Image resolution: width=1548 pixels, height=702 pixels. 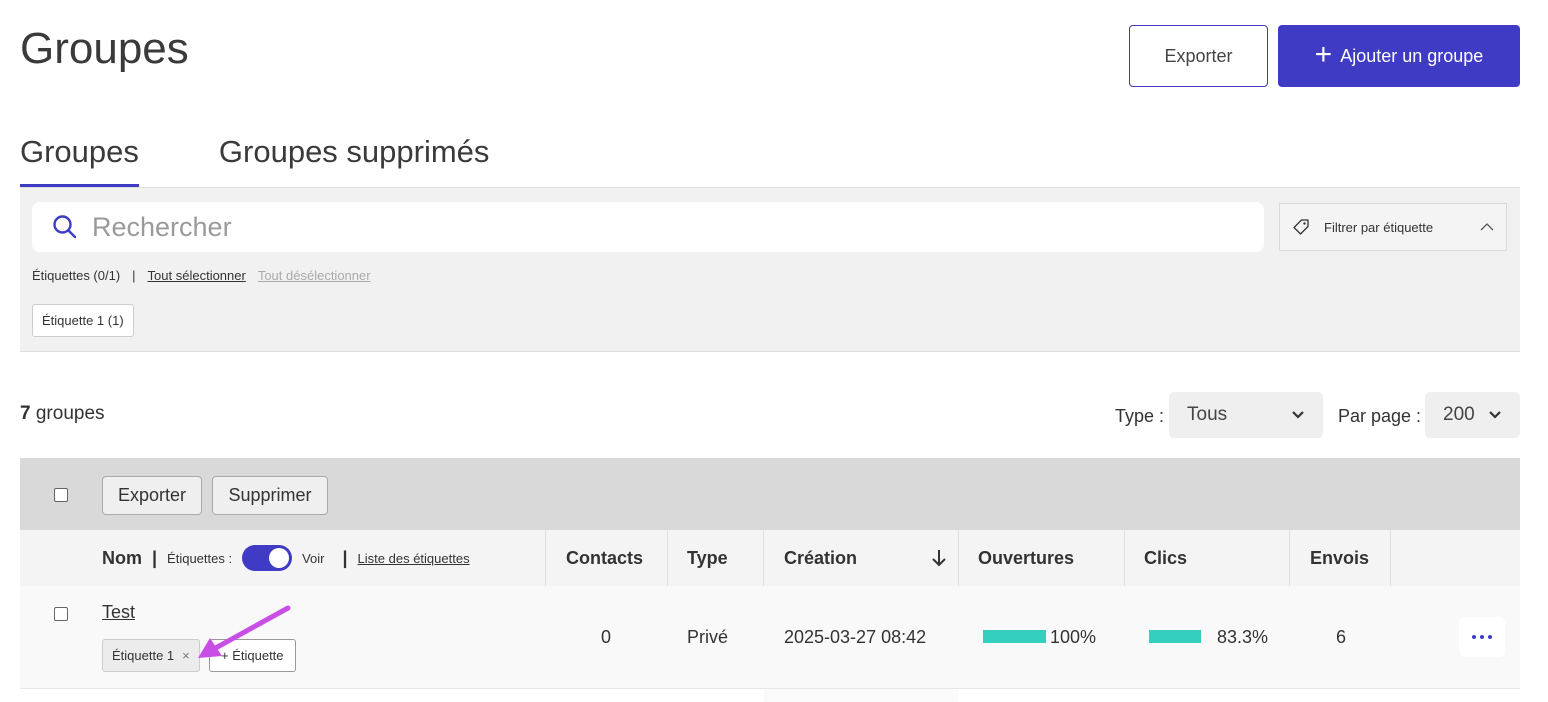 I want to click on clicks-value: 83.3%, so click(x=1243, y=637).